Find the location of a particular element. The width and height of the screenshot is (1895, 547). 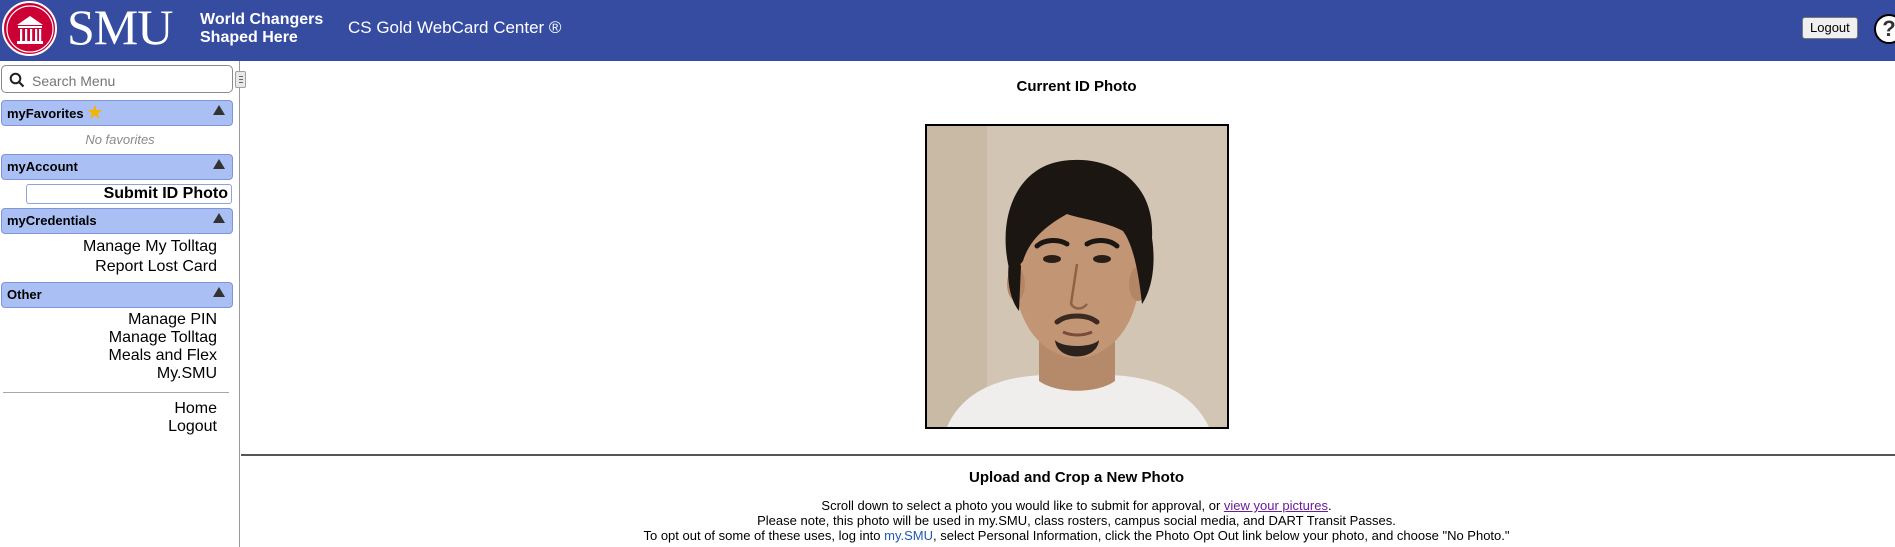

section-header-myfavorites: myFavorites ★ is located at coordinates (117, 113).